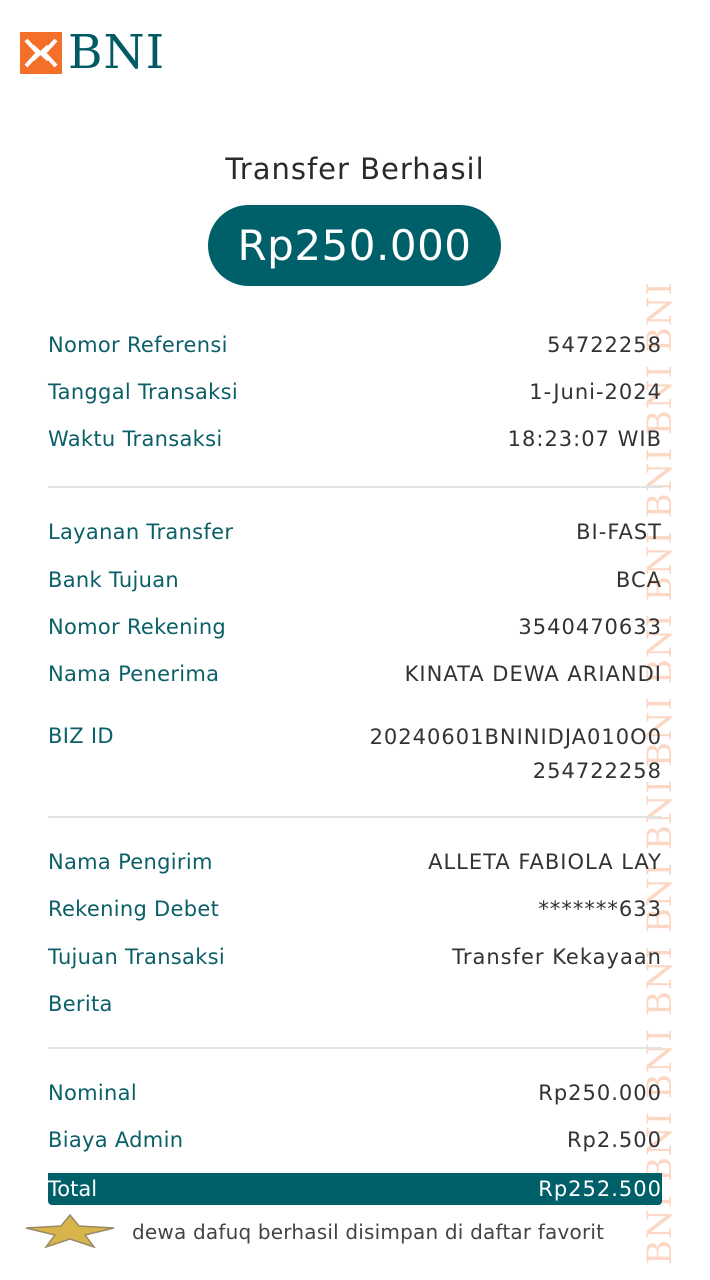 The image size is (710, 1280). I want to click on row-value: Rp2.500, so click(614, 1140).